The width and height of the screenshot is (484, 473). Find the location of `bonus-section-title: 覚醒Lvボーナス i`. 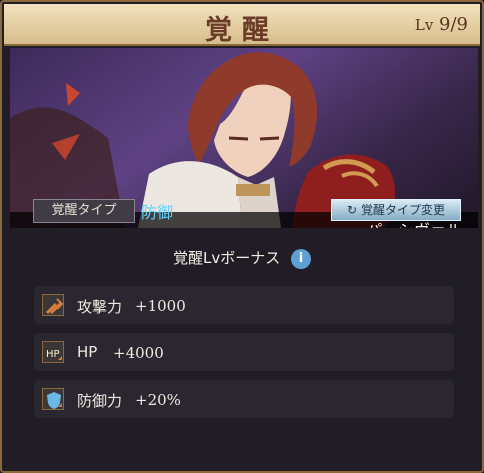

bonus-section-title: 覚醒Lvボーナス i is located at coordinates (242, 258).